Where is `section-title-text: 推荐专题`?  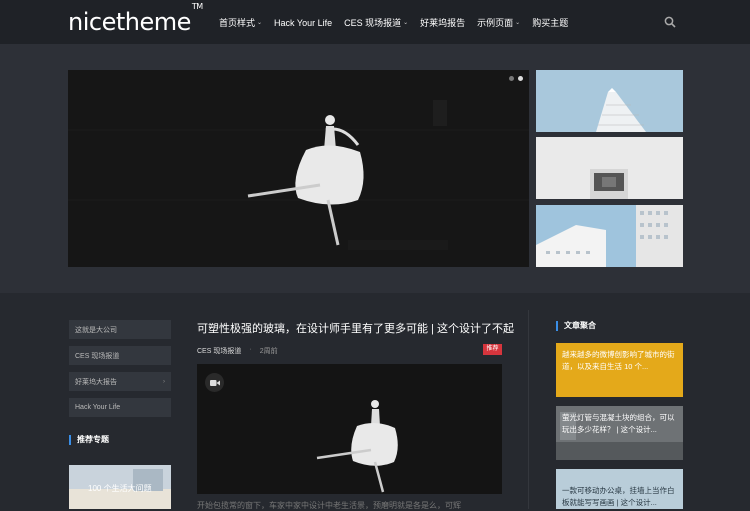
section-title-text: 推荐专题 is located at coordinates (93, 439).